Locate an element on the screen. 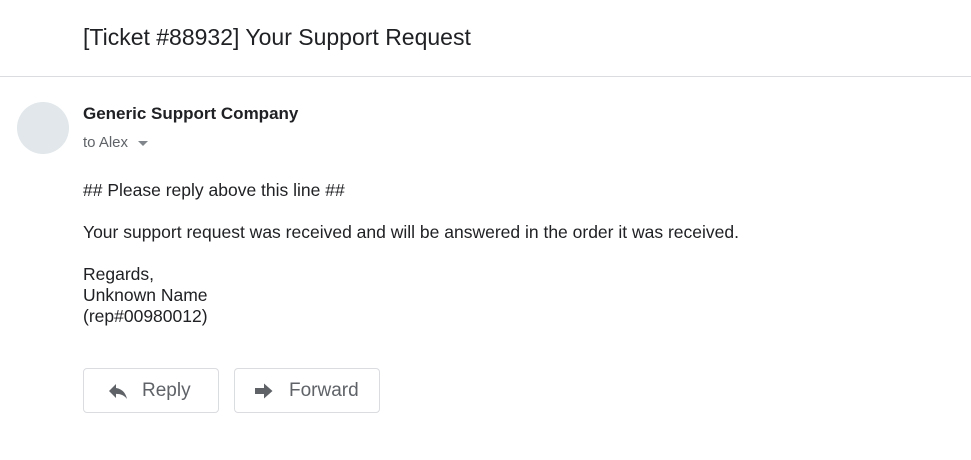  forward-button-label: Forward is located at coordinates (324, 390).